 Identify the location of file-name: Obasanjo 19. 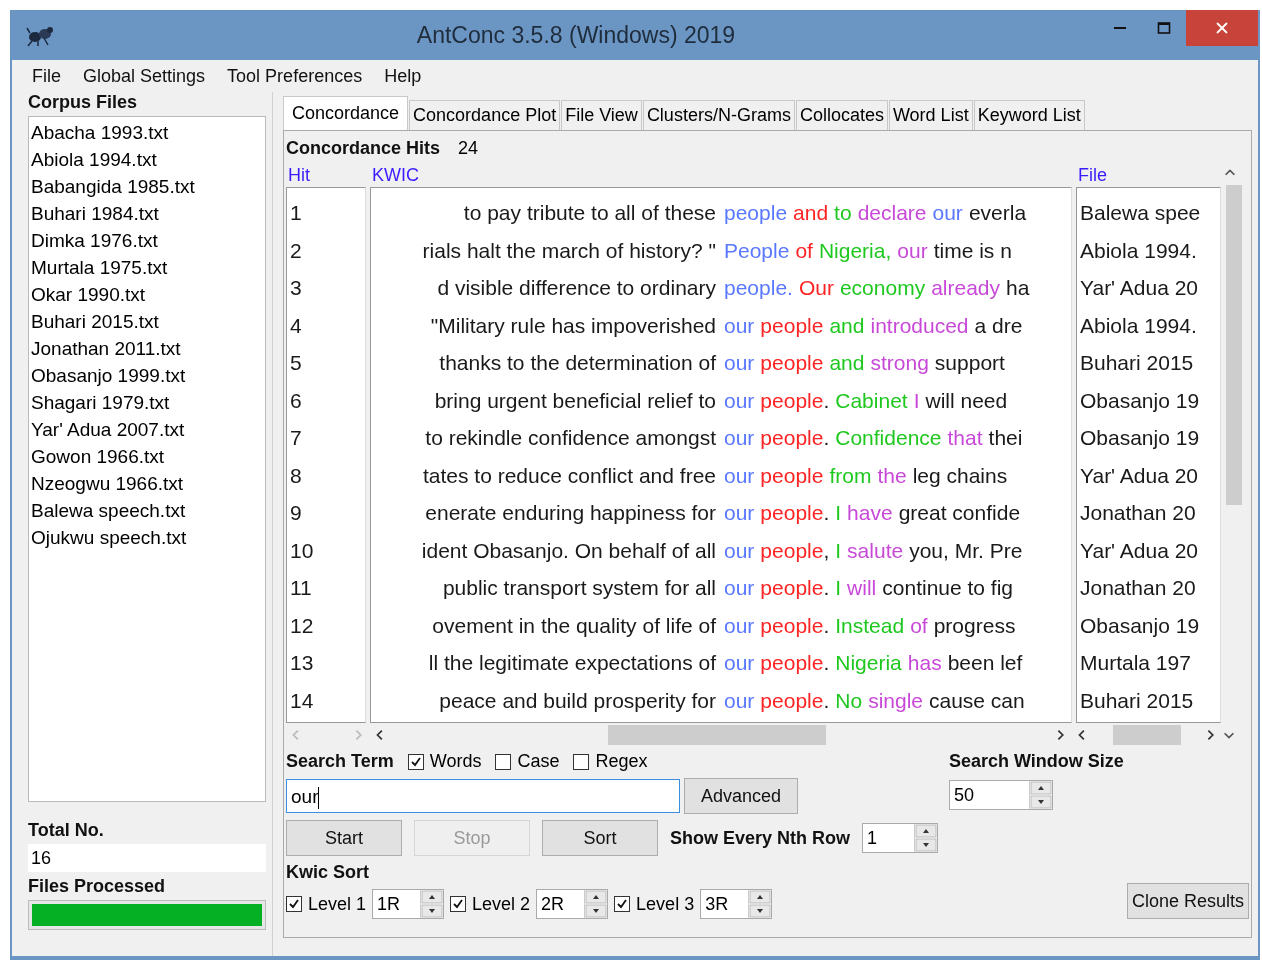
(1140, 400).